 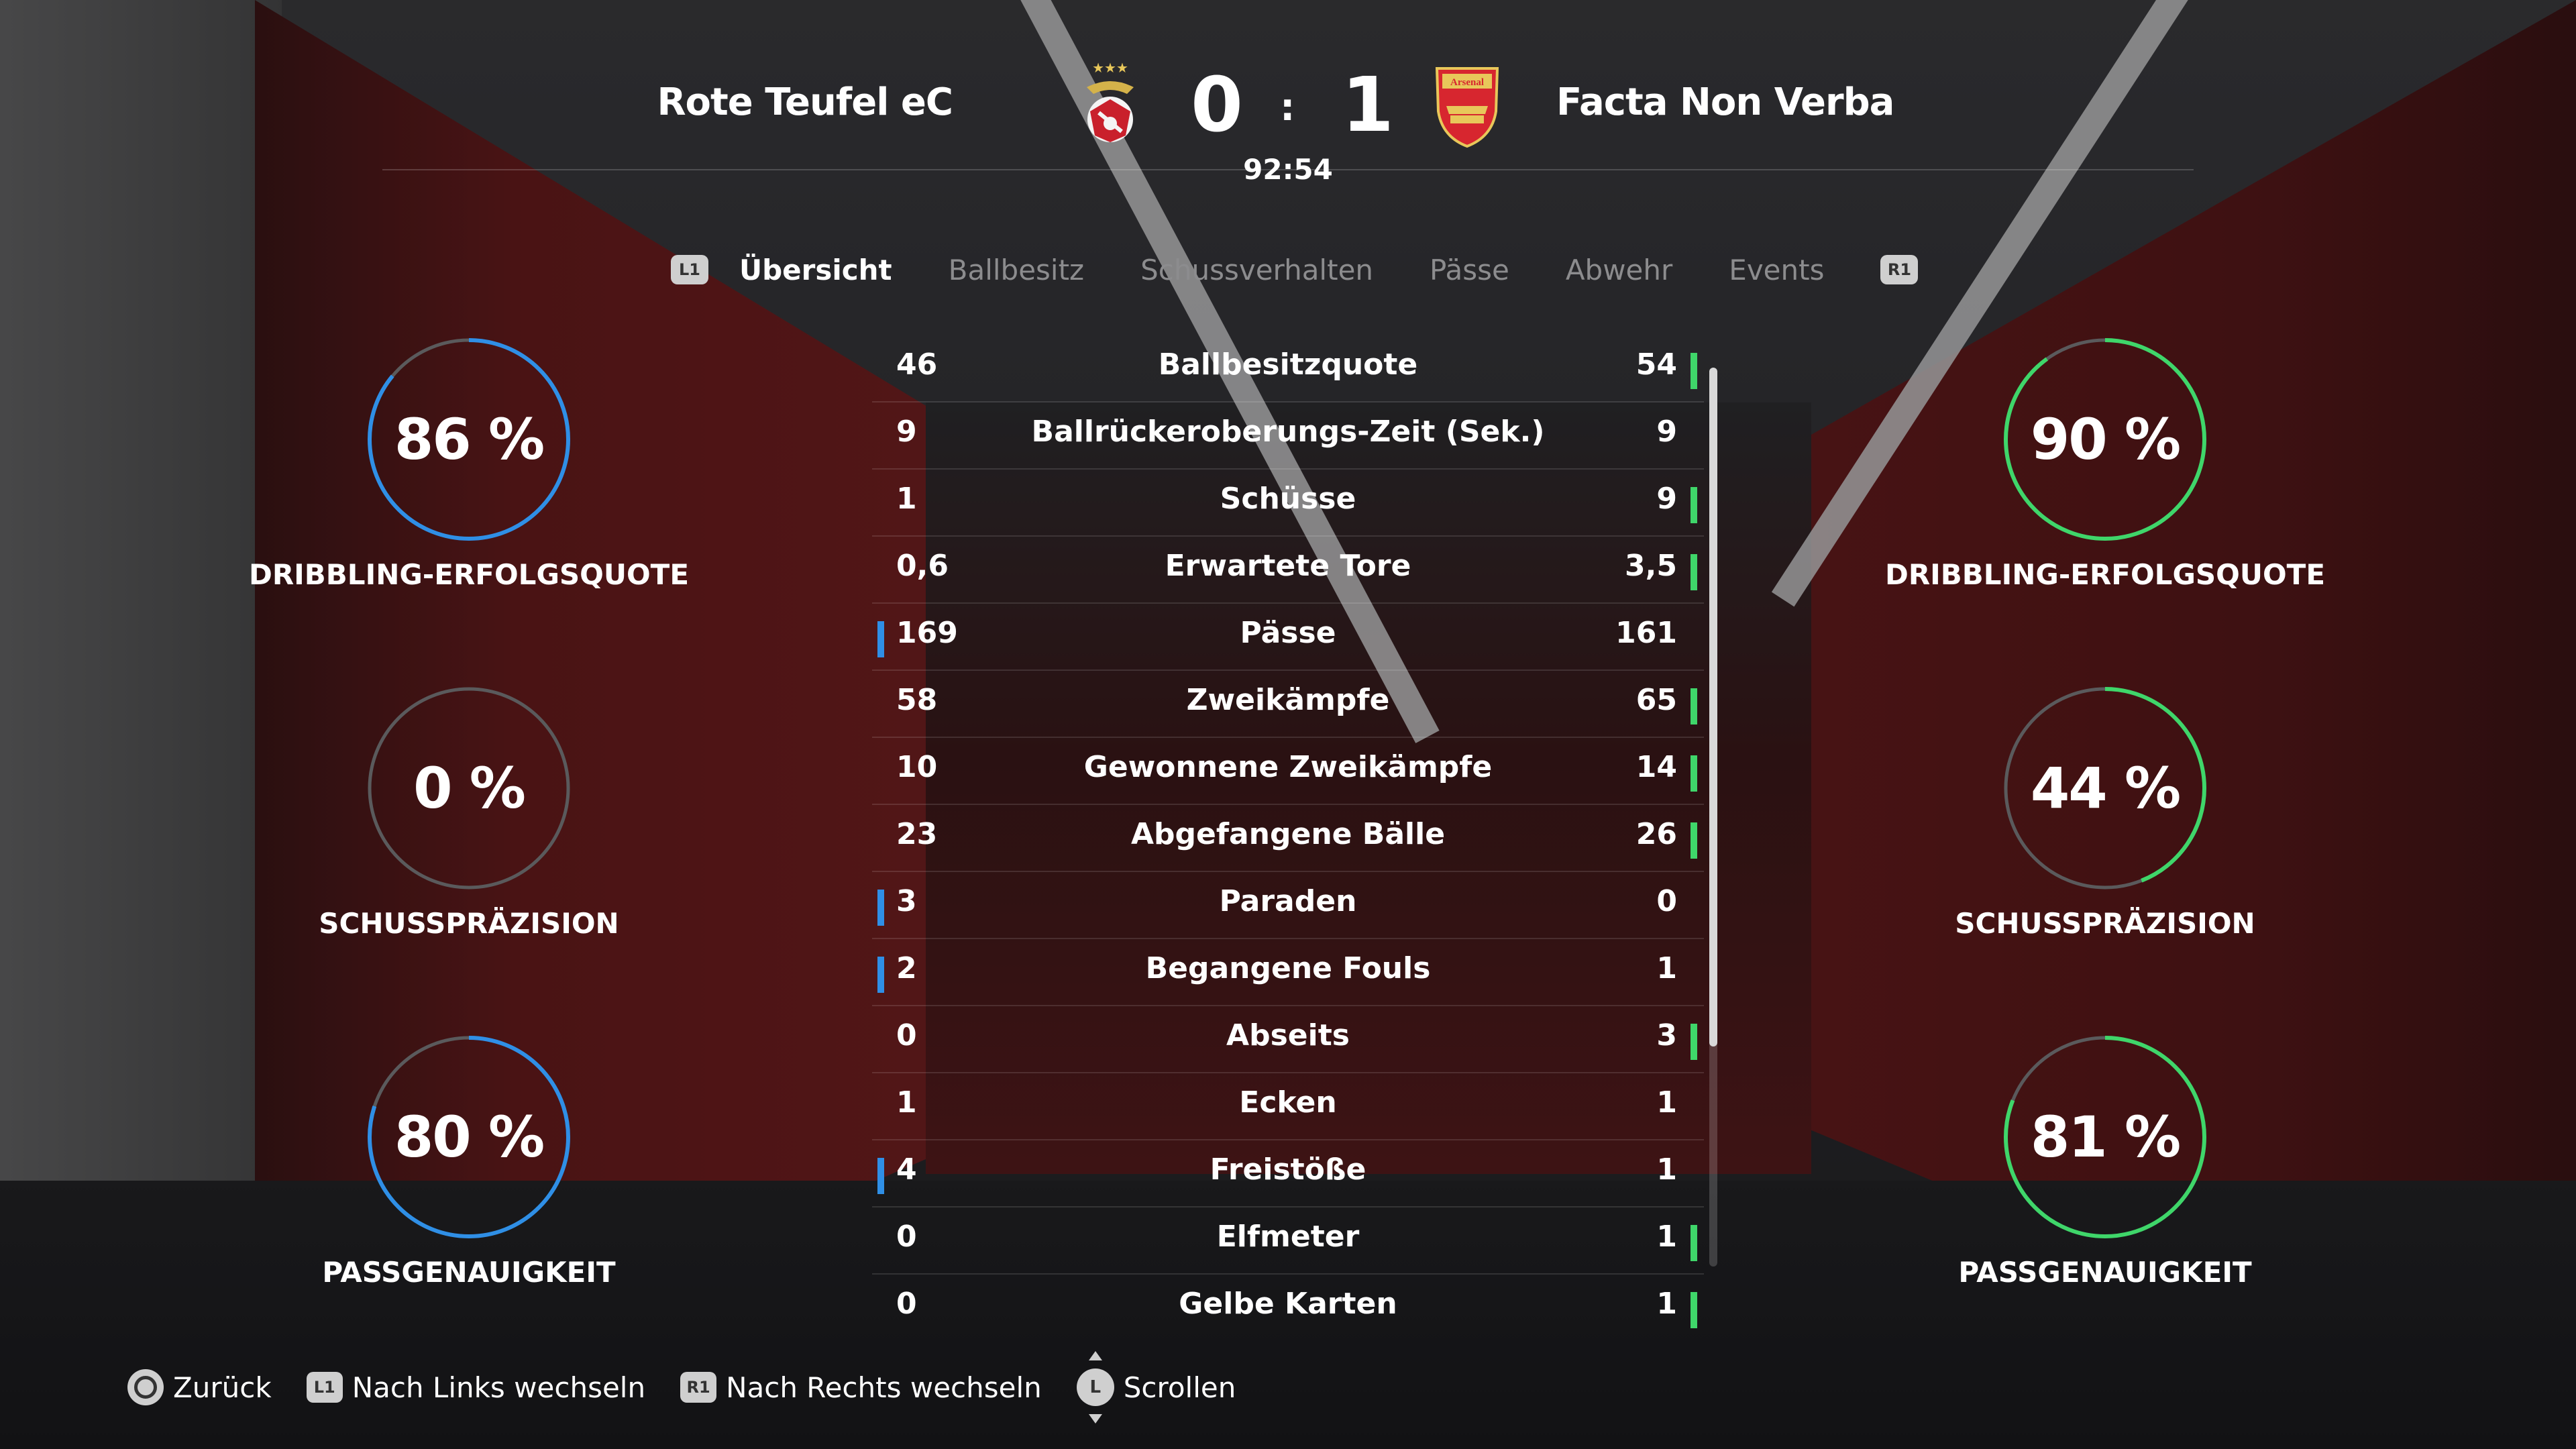 What do you see at coordinates (1288, 432) in the screenshot?
I see `stat-name: Ballrückeroberungs-Zeit (Sek.)` at bounding box center [1288, 432].